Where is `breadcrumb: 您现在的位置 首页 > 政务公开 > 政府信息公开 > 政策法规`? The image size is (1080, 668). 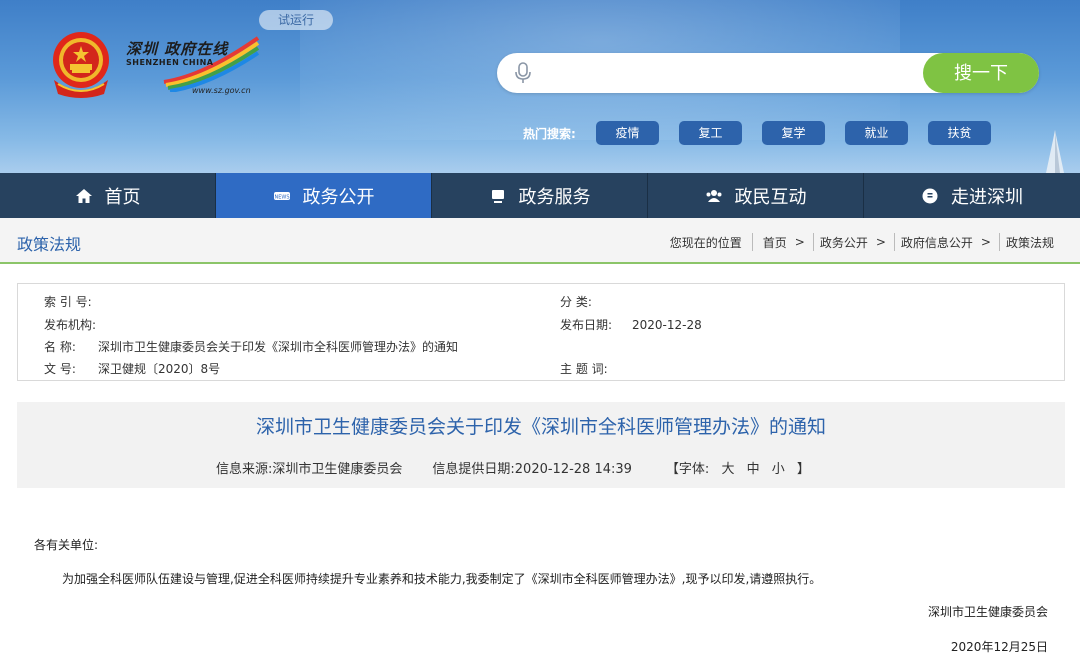 breadcrumb: 您现在的位置 首页 > 政务公开 > 政府信息公开 > 政策法规 is located at coordinates (862, 242).